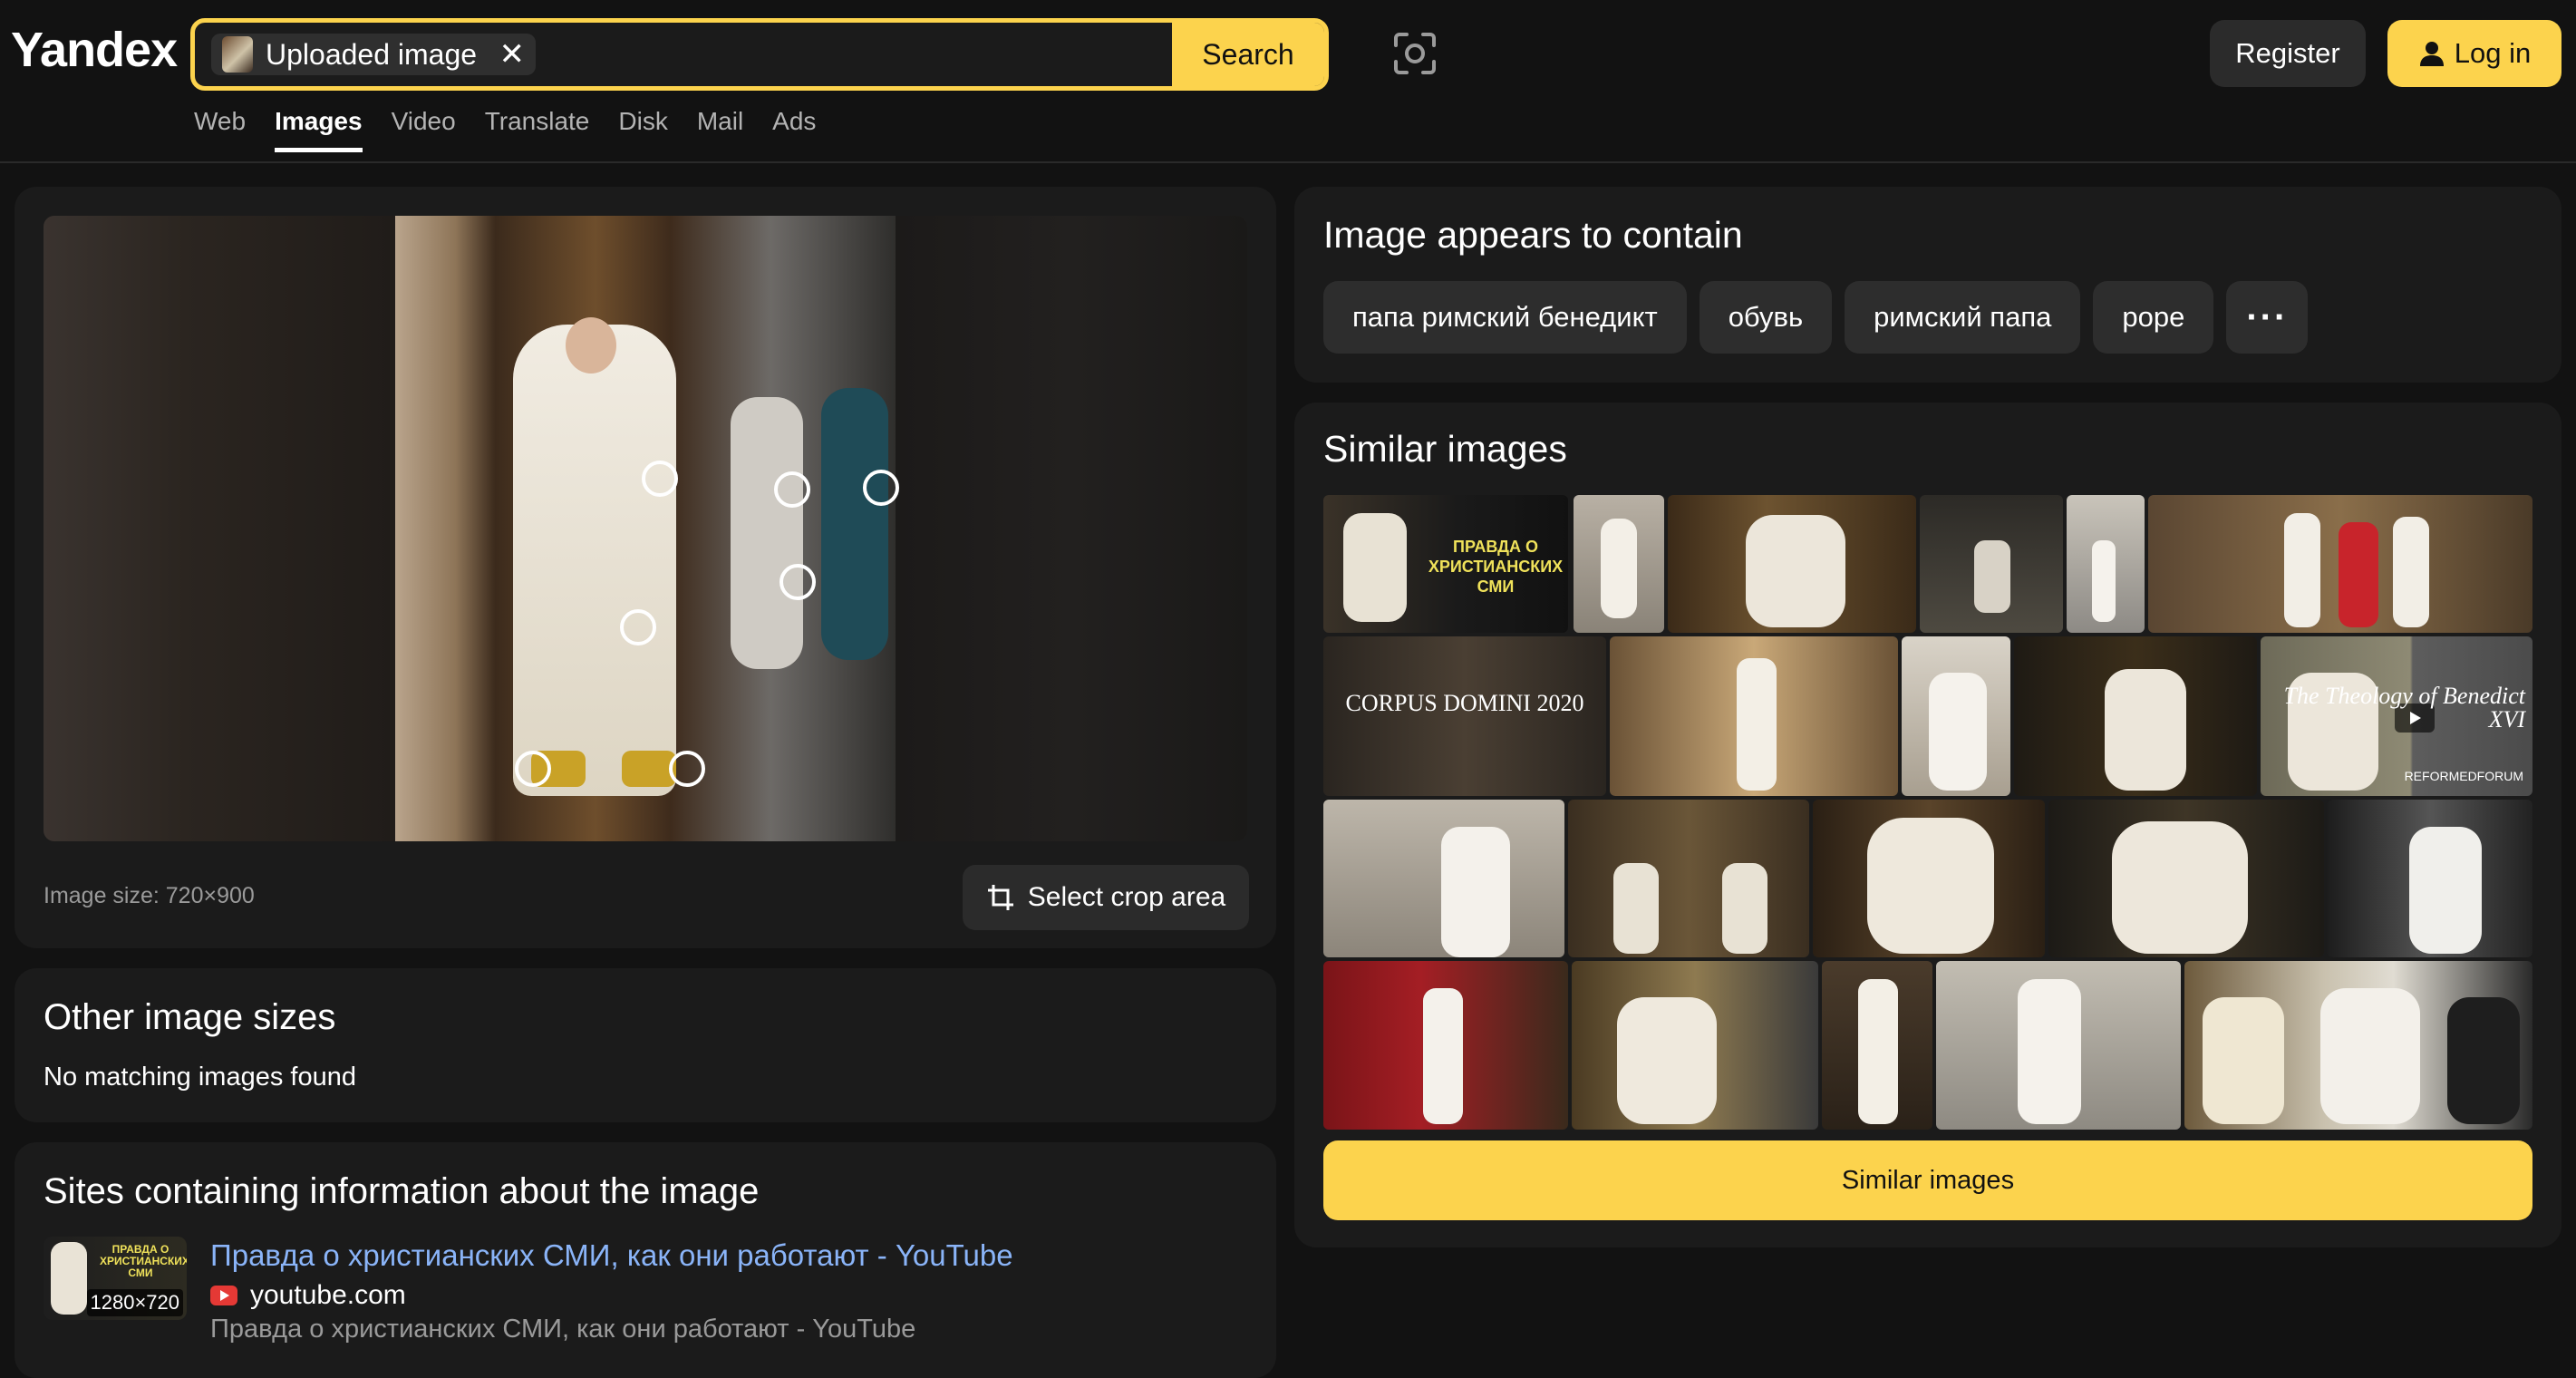 The height and width of the screenshot is (1378, 2576). What do you see at coordinates (1248, 54) in the screenshot?
I see `search-button: Search` at bounding box center [1248, 54].